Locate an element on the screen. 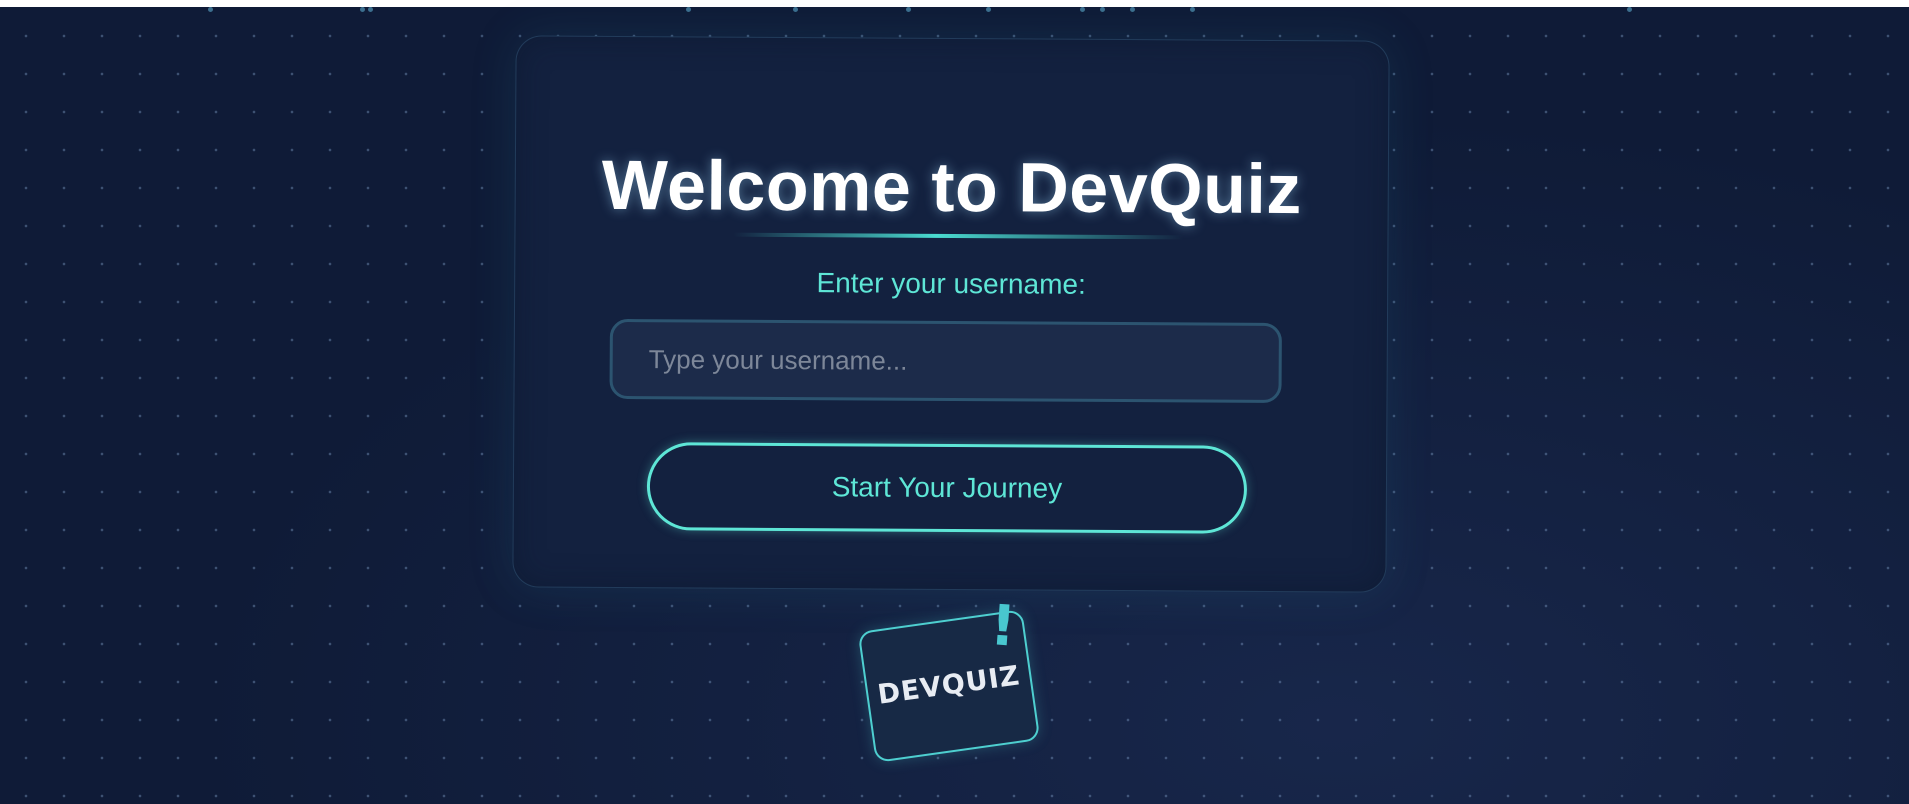  username-input is located at coordinates (945, 361).